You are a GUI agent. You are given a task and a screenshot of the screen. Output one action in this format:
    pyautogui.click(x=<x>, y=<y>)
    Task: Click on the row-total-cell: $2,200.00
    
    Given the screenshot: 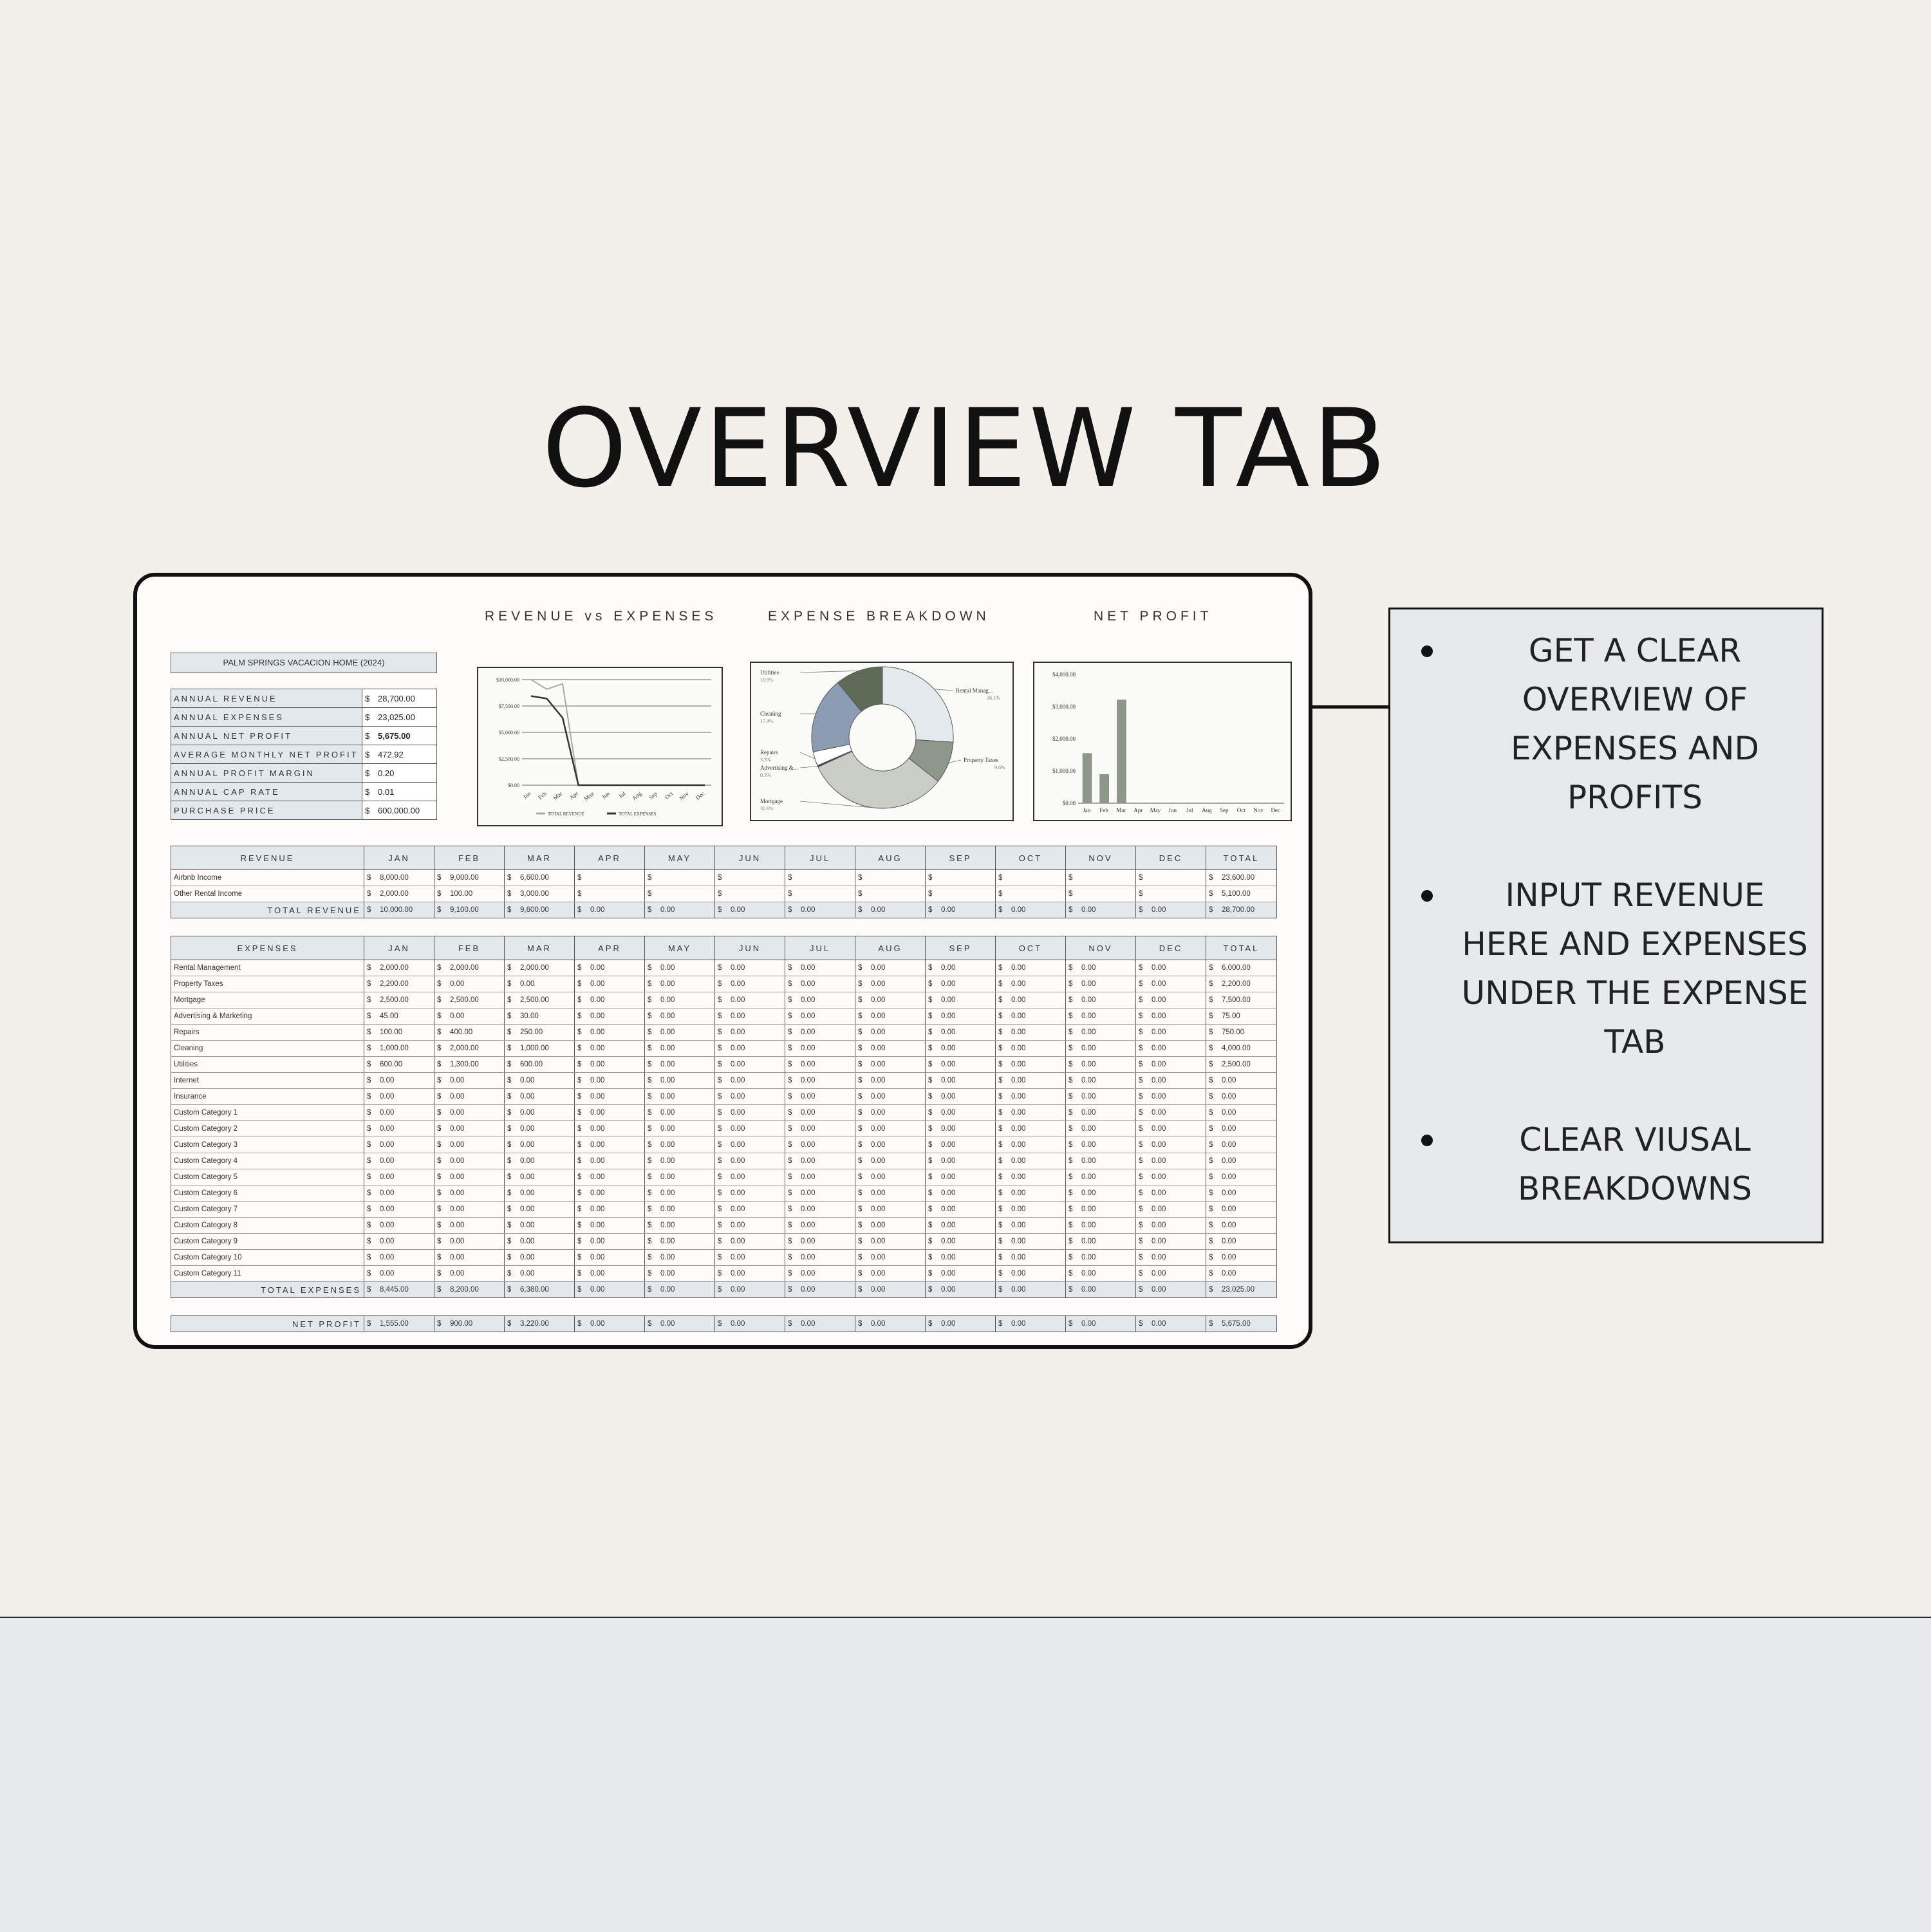 What is the action you would take?
    pyautogui.click(x=1242, y=984)
    